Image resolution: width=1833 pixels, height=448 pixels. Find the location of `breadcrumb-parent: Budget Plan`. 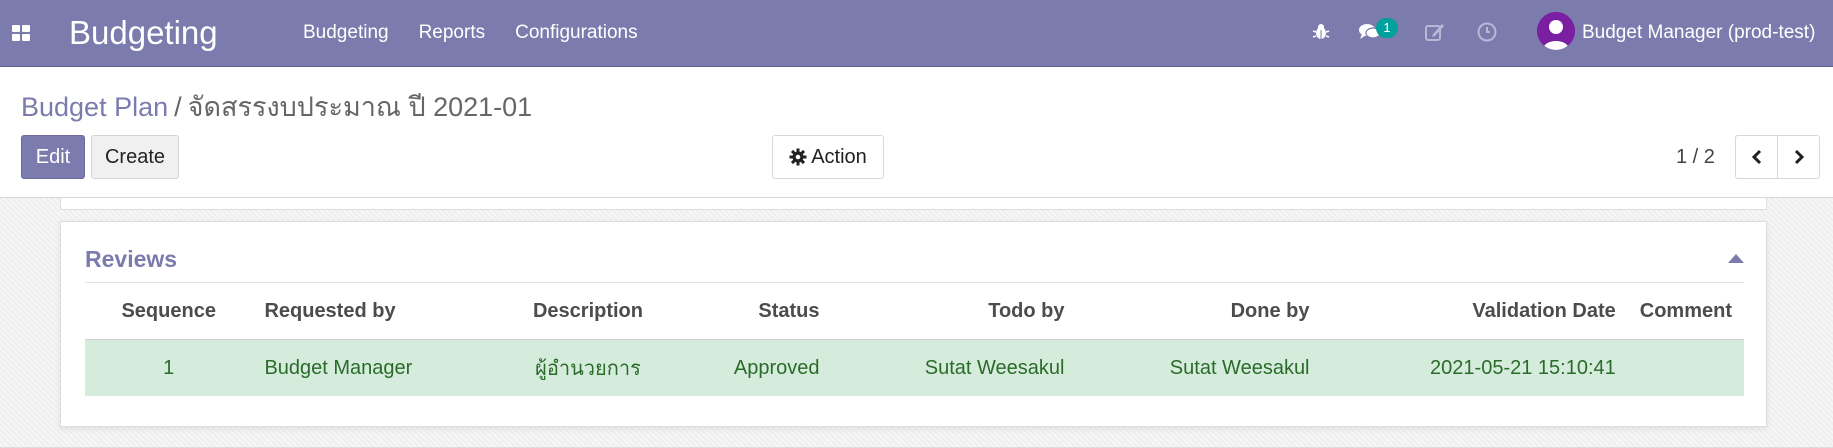

breadcrumb-parent: Budget Plan is located at coordinates (94, 107).